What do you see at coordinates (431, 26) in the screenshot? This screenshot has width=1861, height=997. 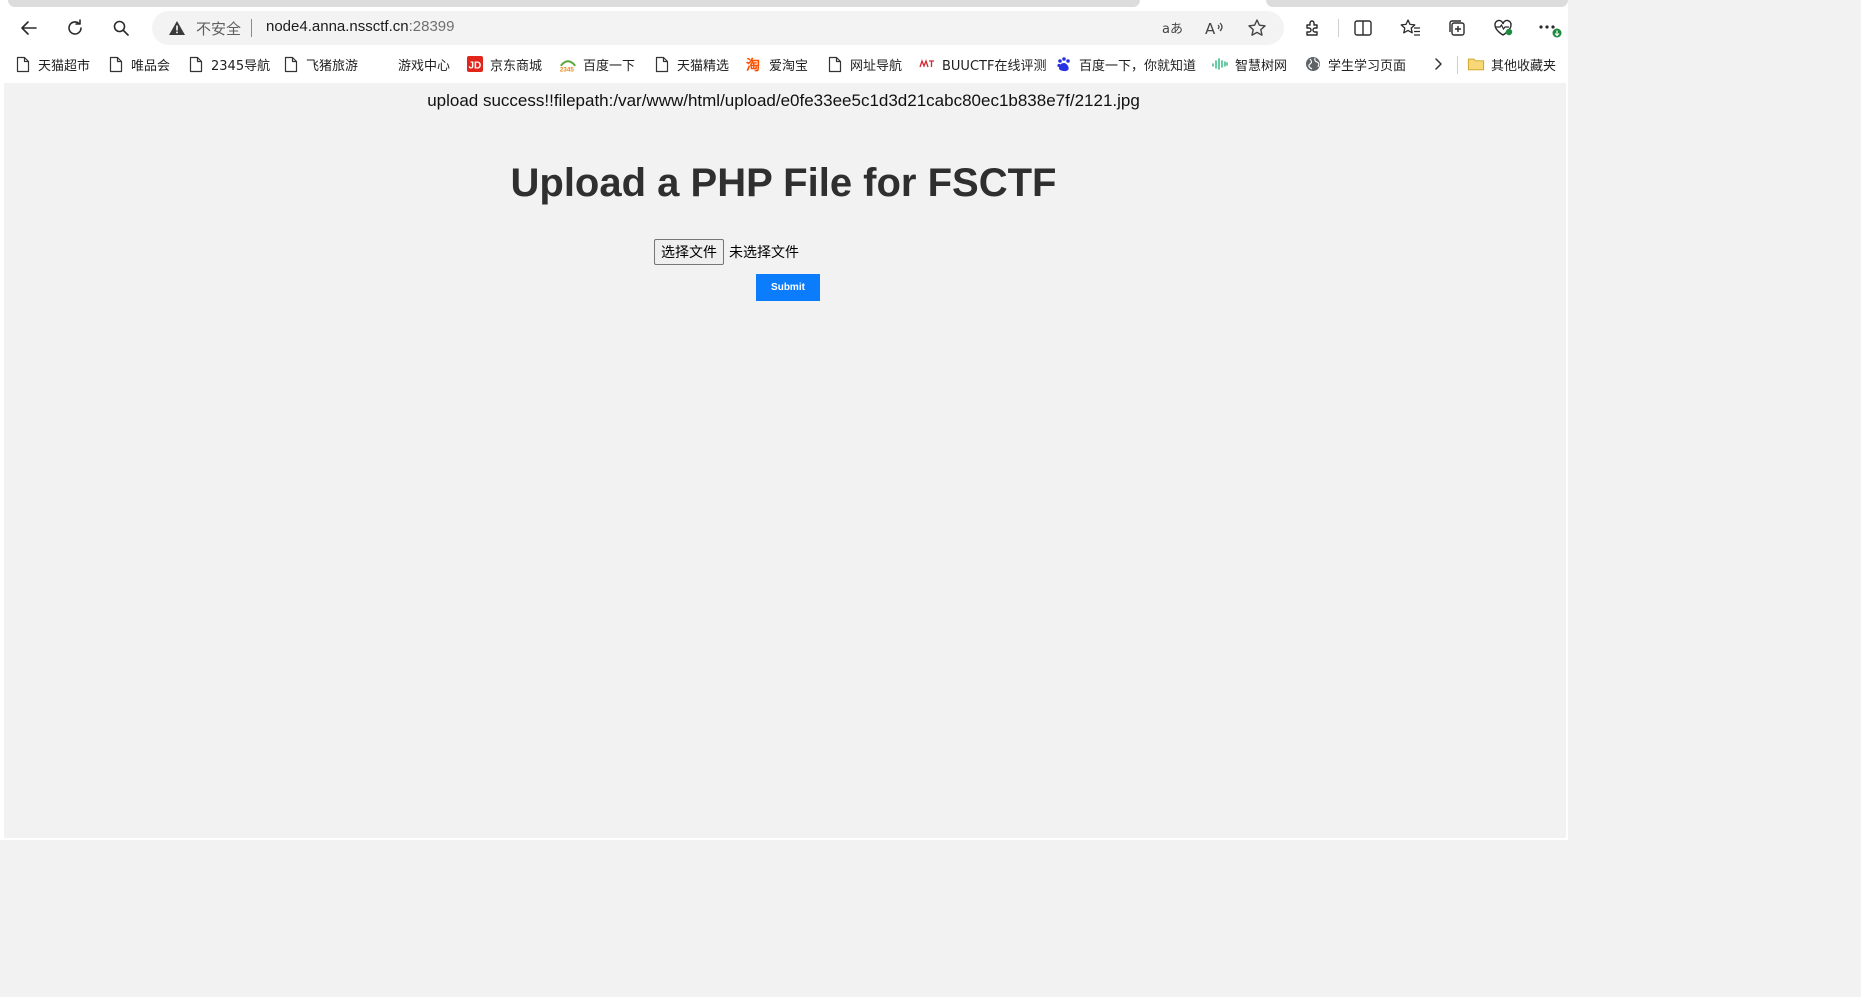 I see `url-port: :28399` at bounding box center [431, 26].